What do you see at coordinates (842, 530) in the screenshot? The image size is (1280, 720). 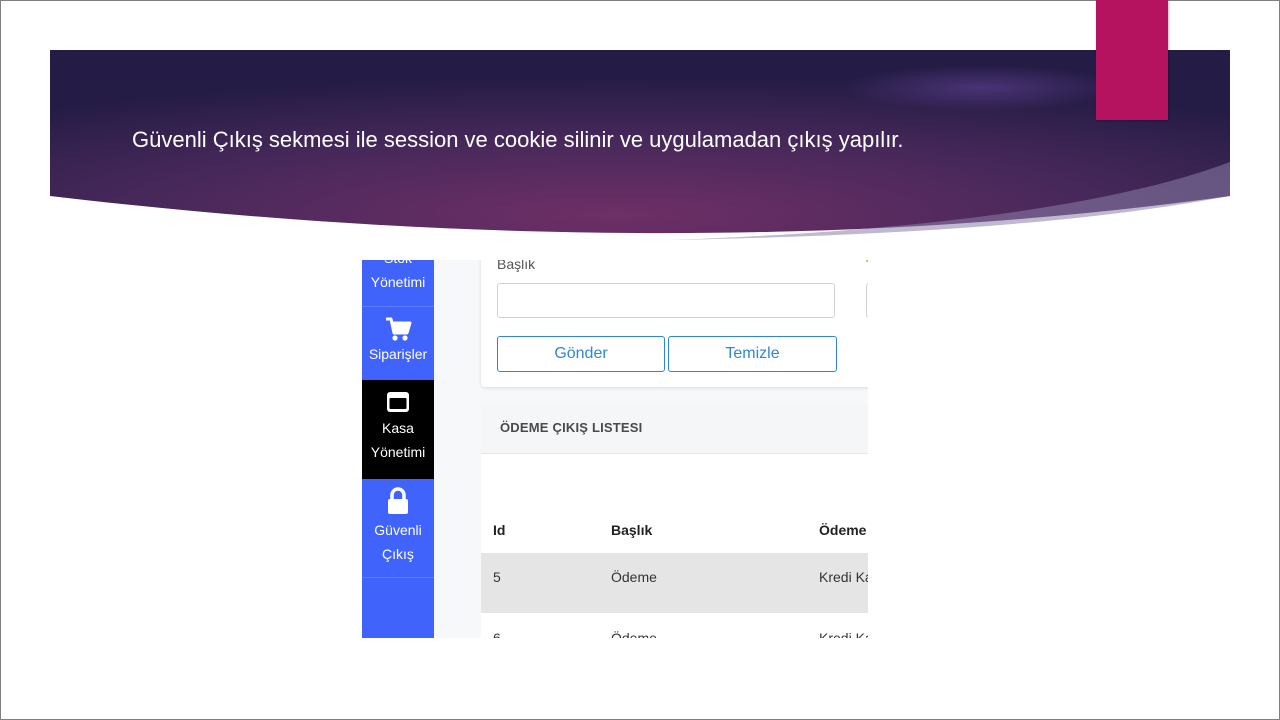 I see `column-header-payment: Ödeme` at bounding box center [842, 530].